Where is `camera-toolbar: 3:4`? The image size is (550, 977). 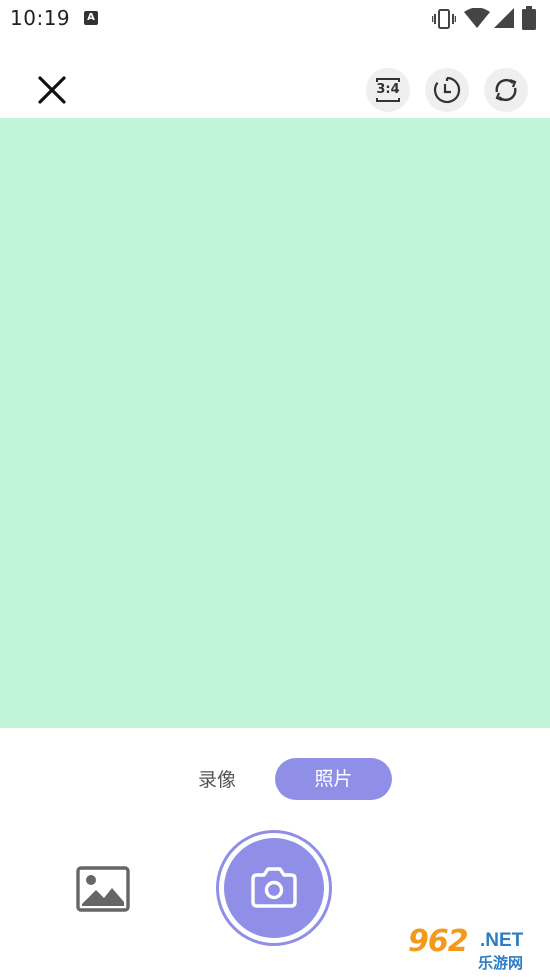 camera-toolbar: 3:4 is located at coordinates (275, 89).